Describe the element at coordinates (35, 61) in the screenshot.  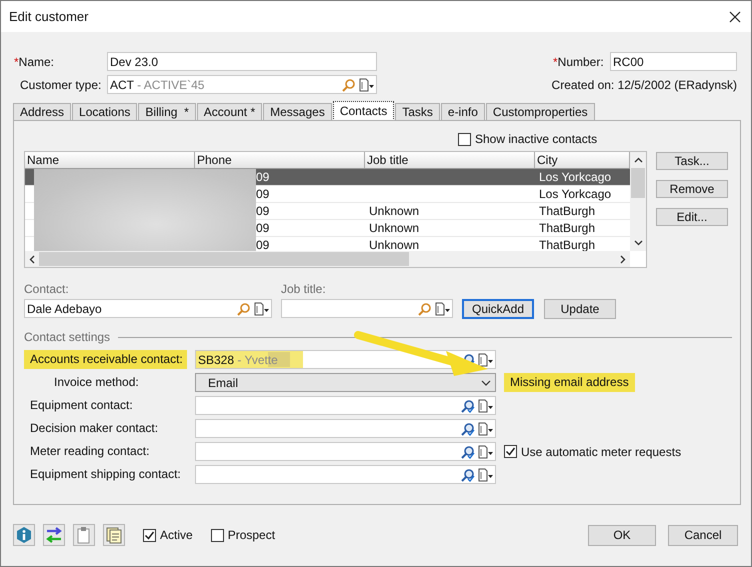
I see `field-label: *Name:` at that location.